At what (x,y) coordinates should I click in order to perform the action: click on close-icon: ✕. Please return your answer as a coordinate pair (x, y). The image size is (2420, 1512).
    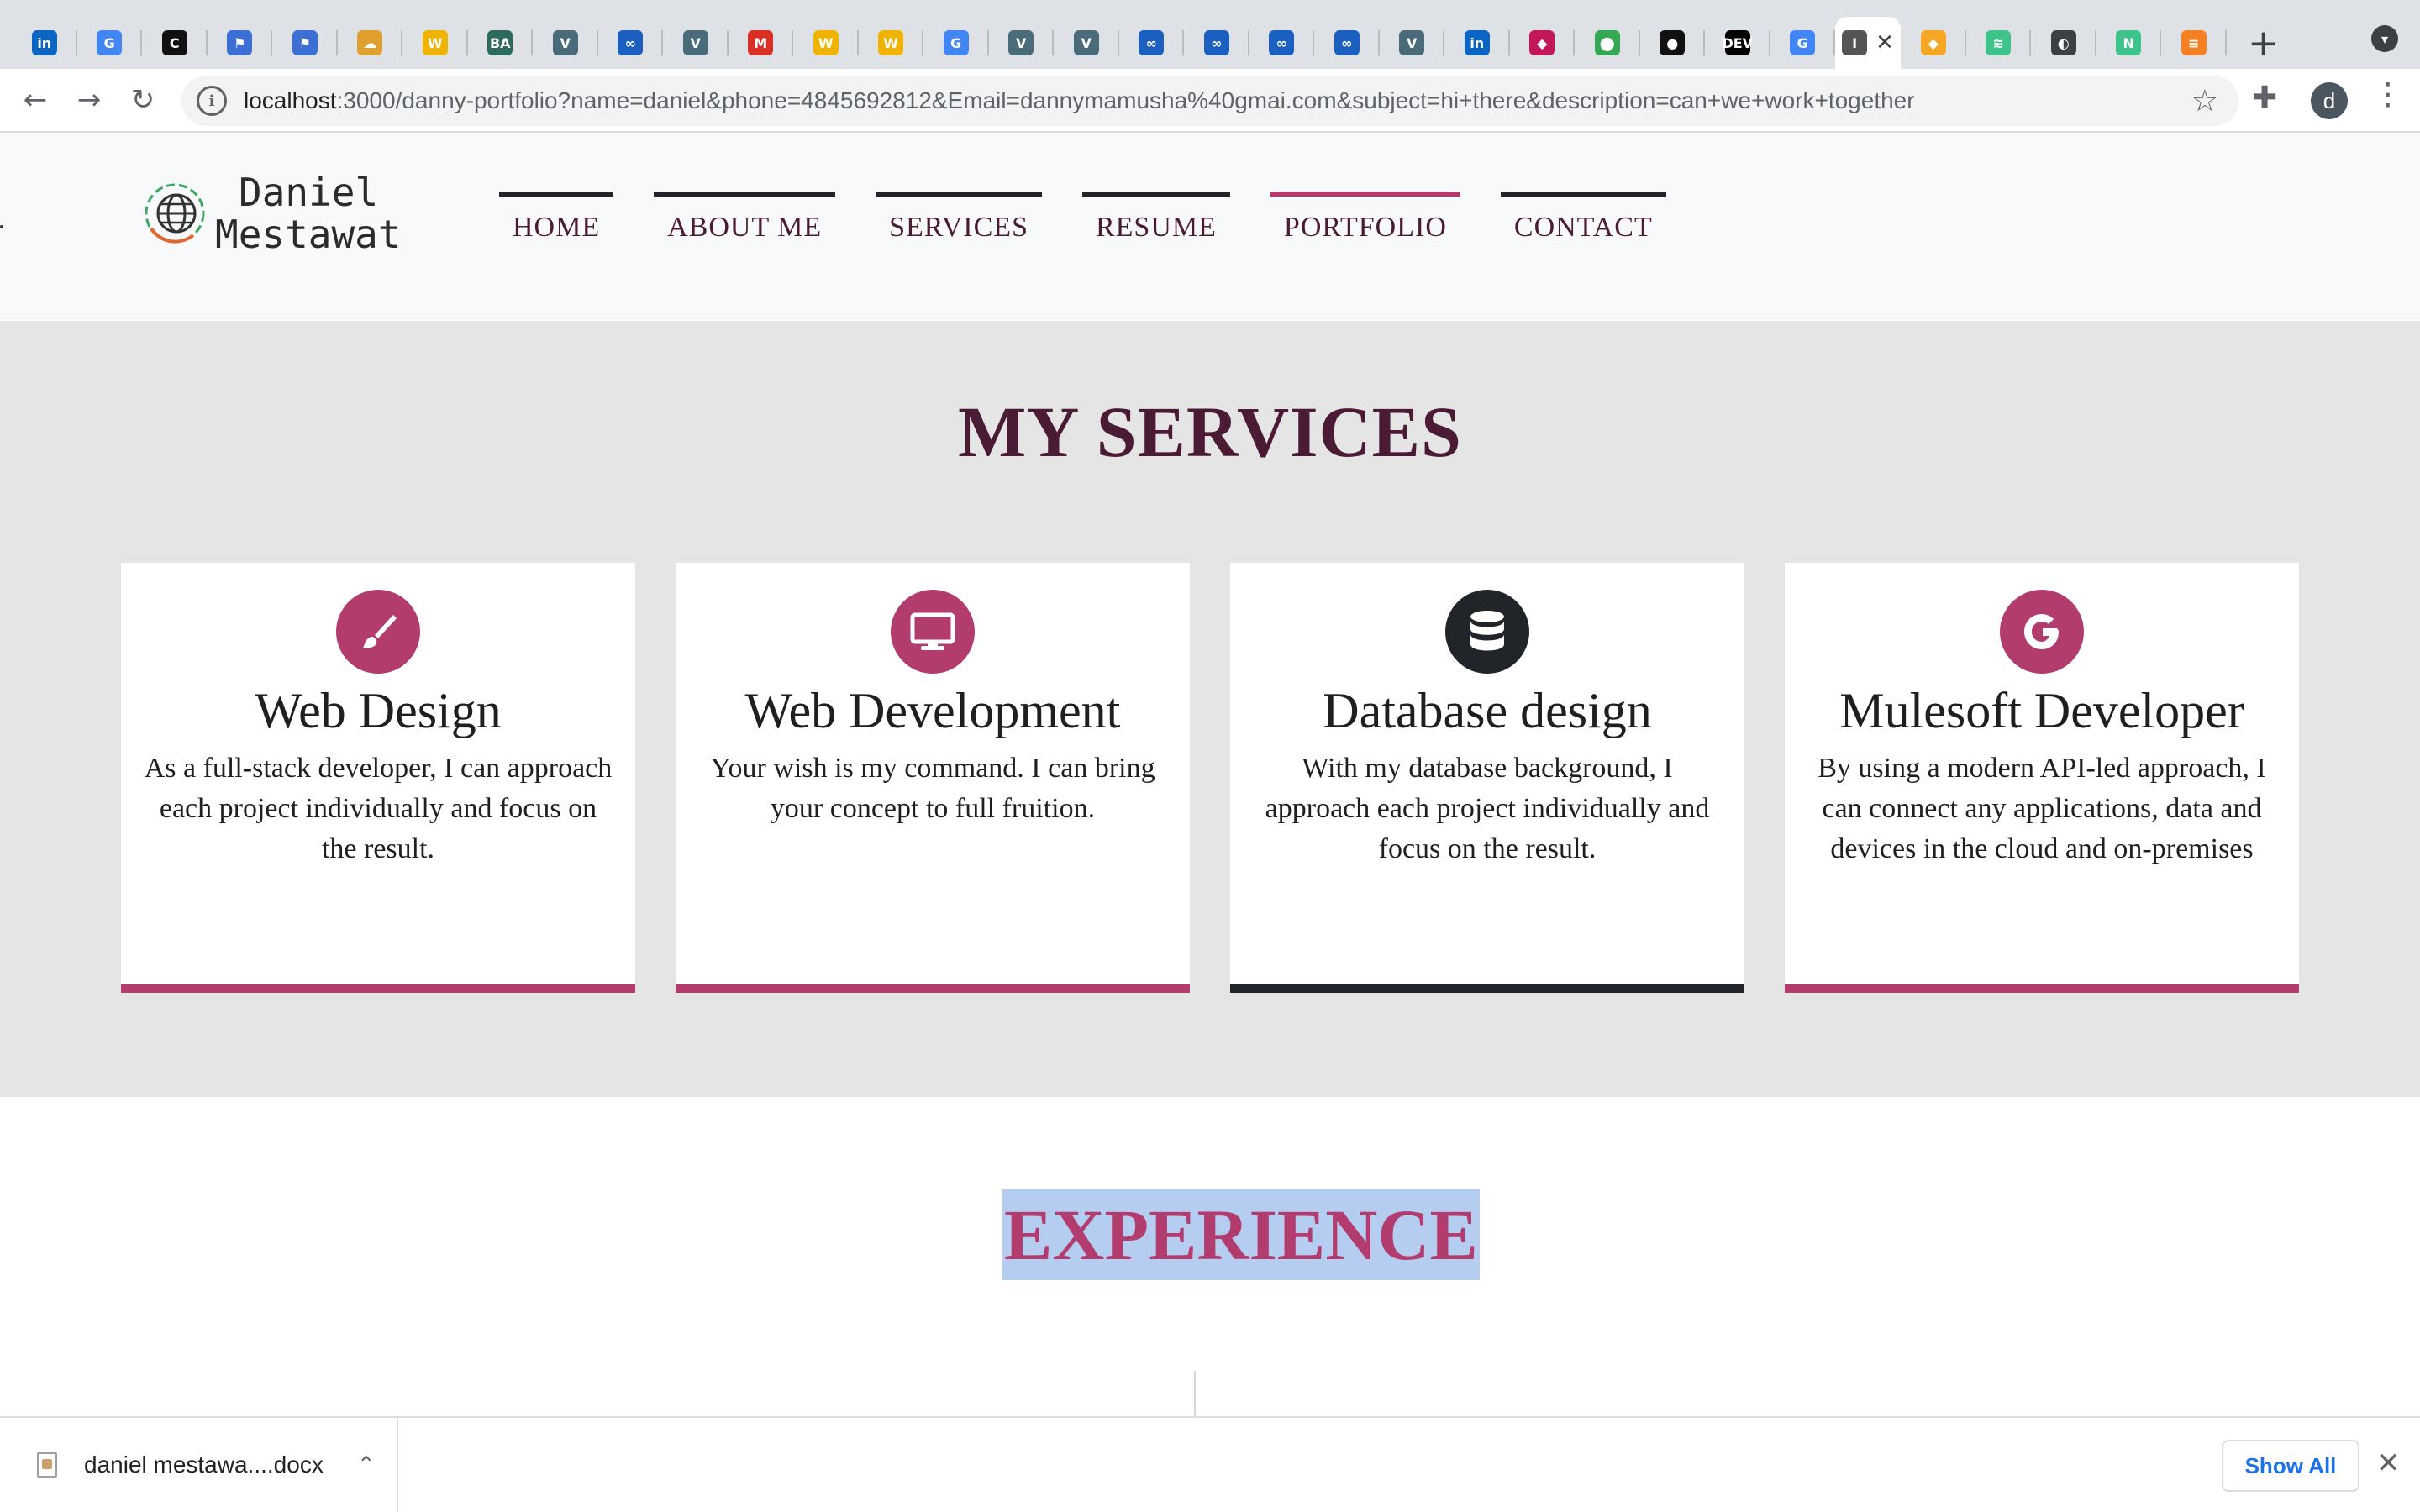
    Looking at the image, I should click on (2389, 1463).